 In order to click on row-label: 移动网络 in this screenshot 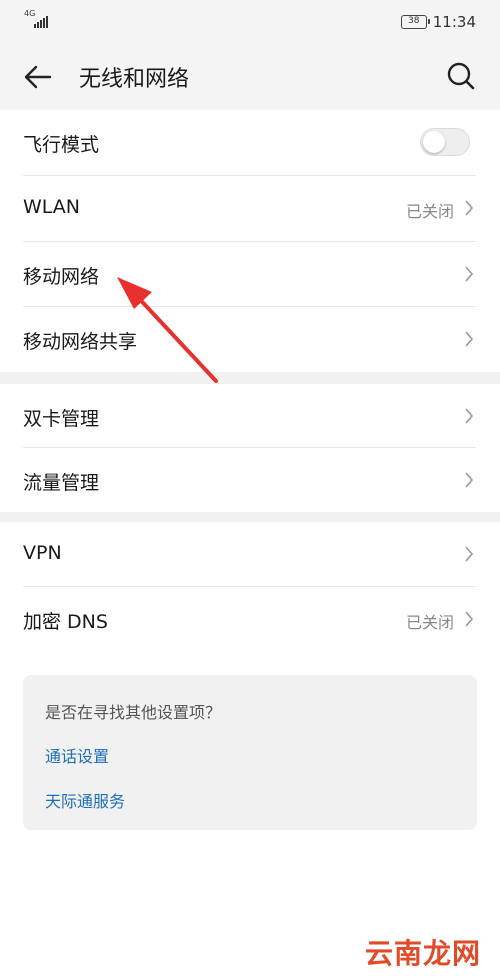, I will do `click(61, 277)`.